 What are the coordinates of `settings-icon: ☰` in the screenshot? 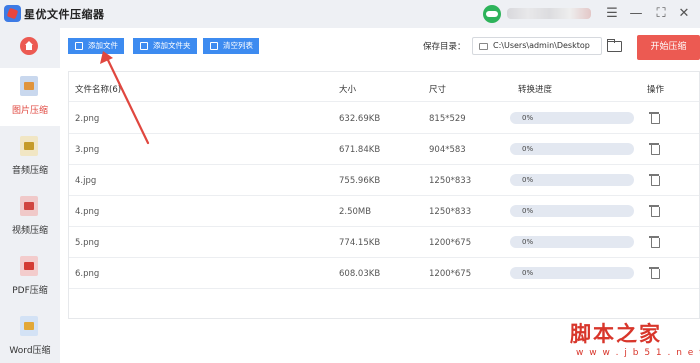 It's located at (612, 14).